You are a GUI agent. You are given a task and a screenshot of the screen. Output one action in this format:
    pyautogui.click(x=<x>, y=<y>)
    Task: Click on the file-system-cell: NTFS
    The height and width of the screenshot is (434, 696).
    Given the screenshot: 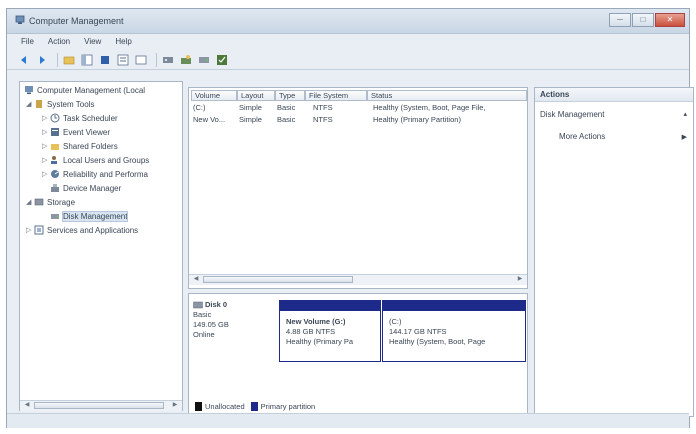 What is the action you would take?
    pyautogui.click(x=323, y=119)
    